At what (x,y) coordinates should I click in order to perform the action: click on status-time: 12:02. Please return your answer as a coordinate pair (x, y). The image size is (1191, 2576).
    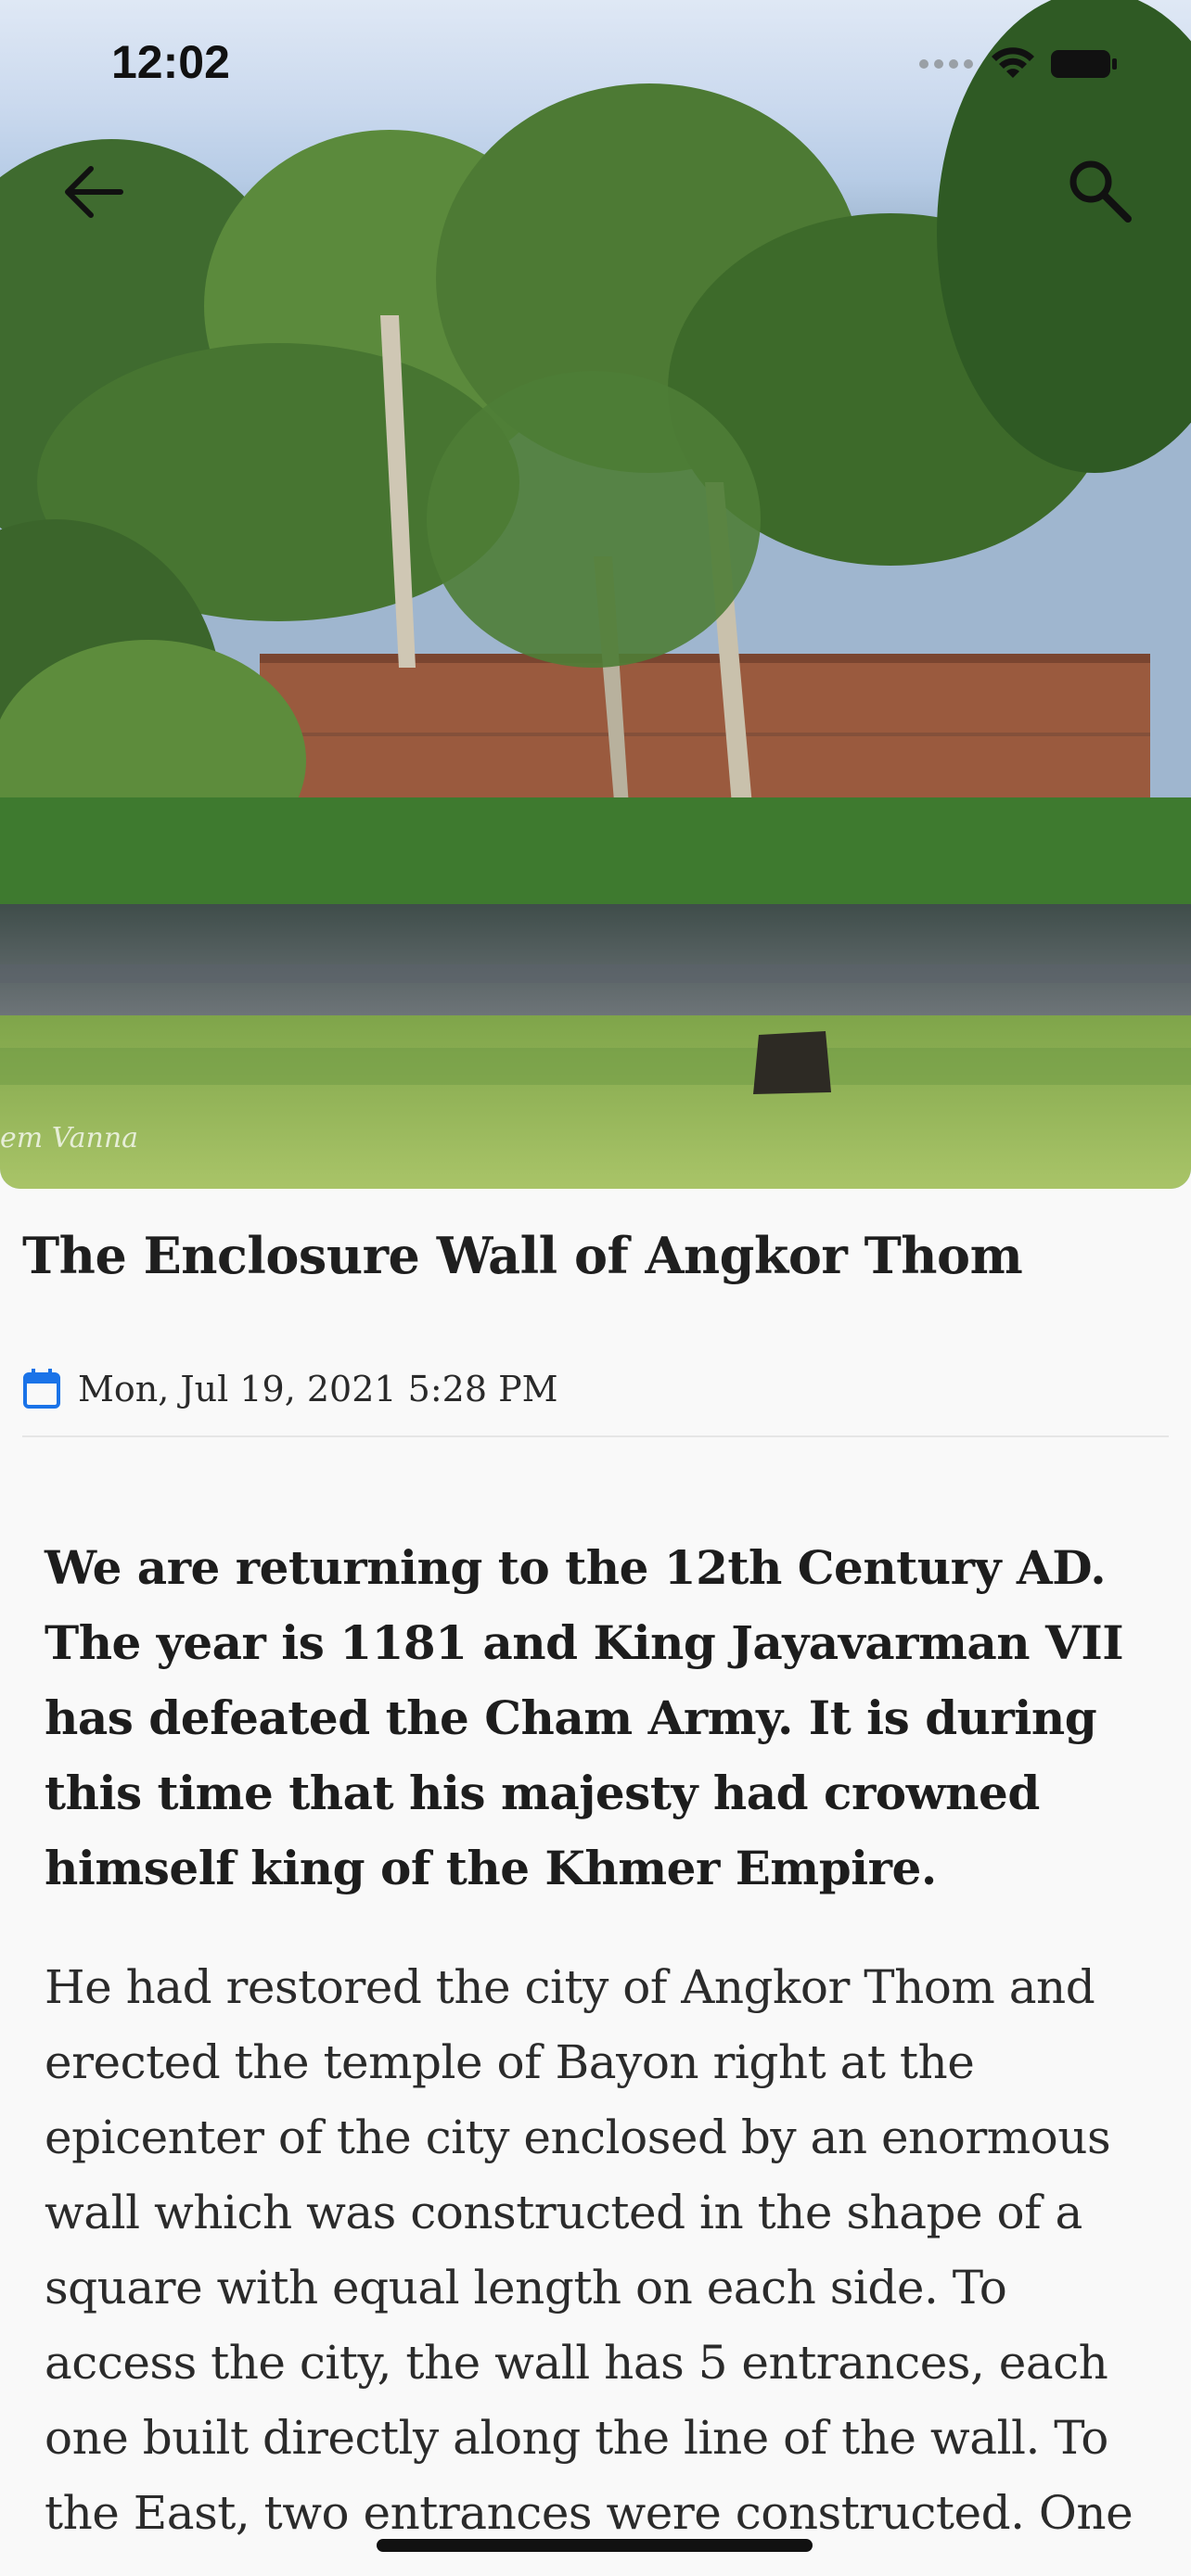
    Looking at the image, I should click on (170, 62).